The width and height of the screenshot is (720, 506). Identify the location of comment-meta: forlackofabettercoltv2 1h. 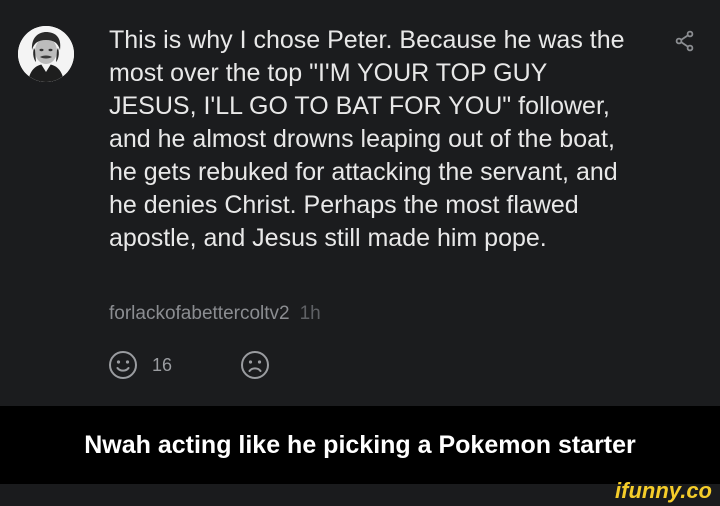
(215, 314).